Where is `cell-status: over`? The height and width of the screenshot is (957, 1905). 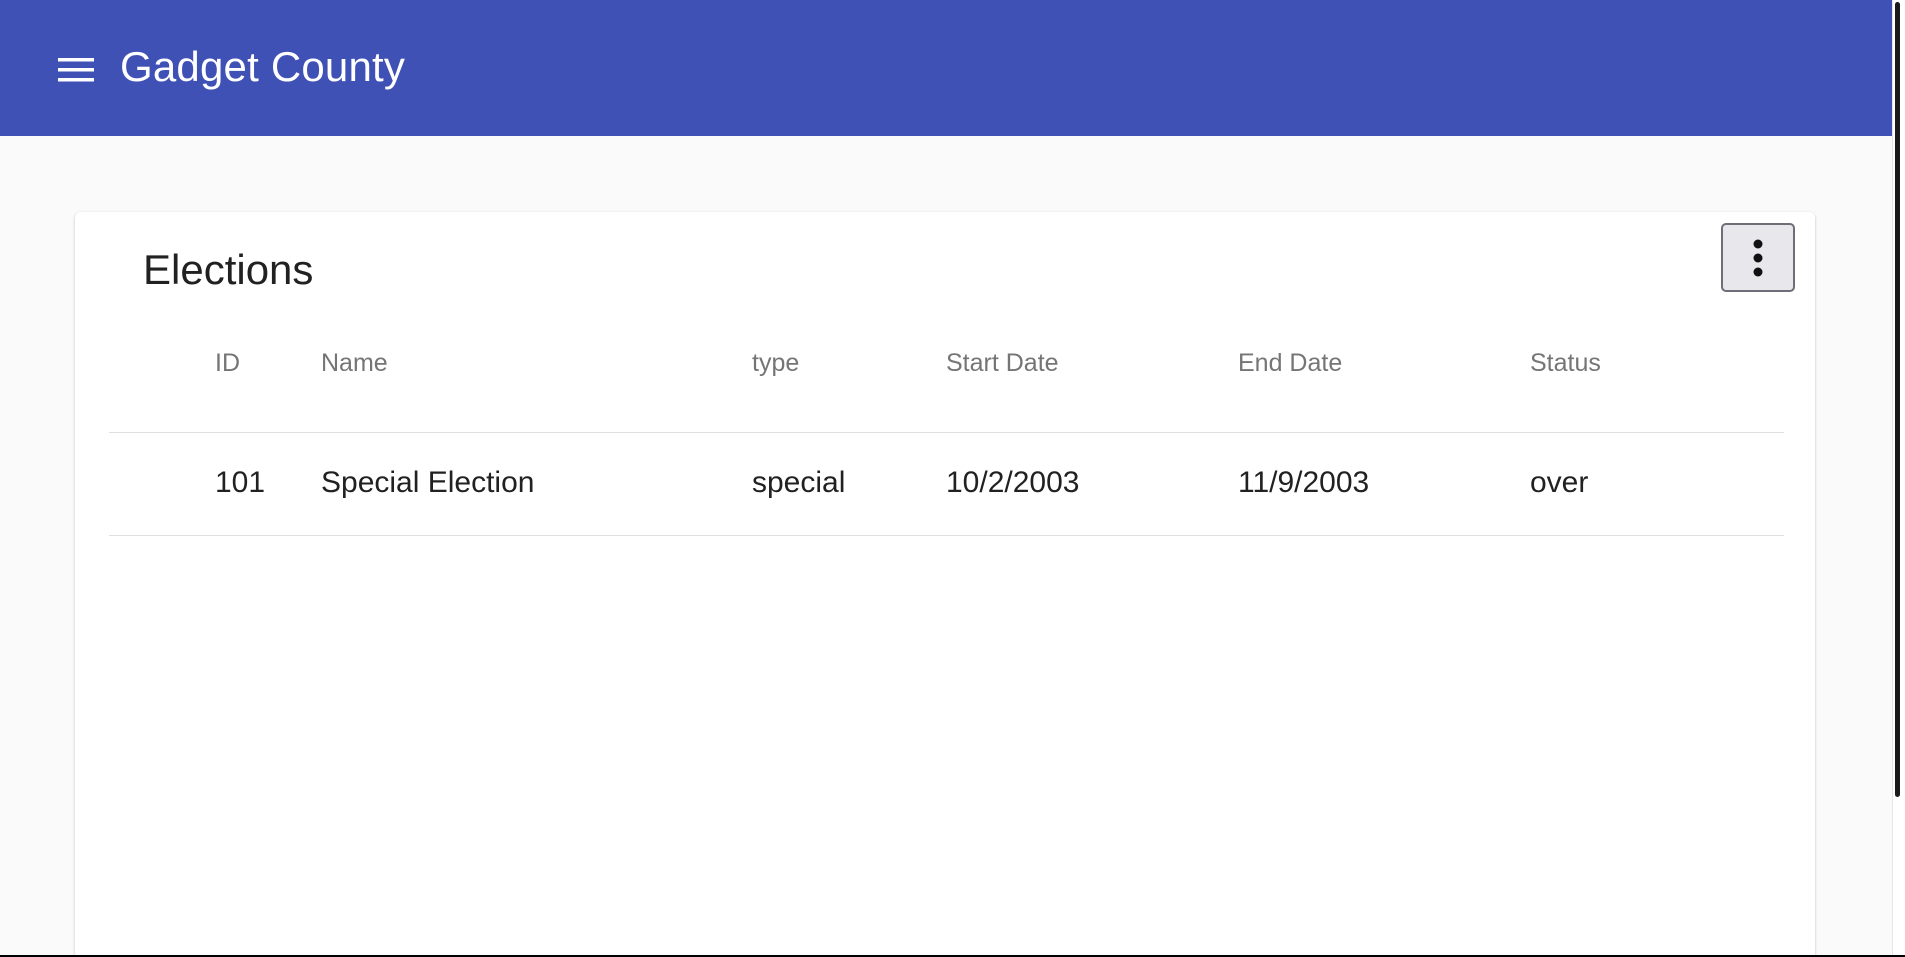
cell-status: over is located at coordinates (1559, 482).